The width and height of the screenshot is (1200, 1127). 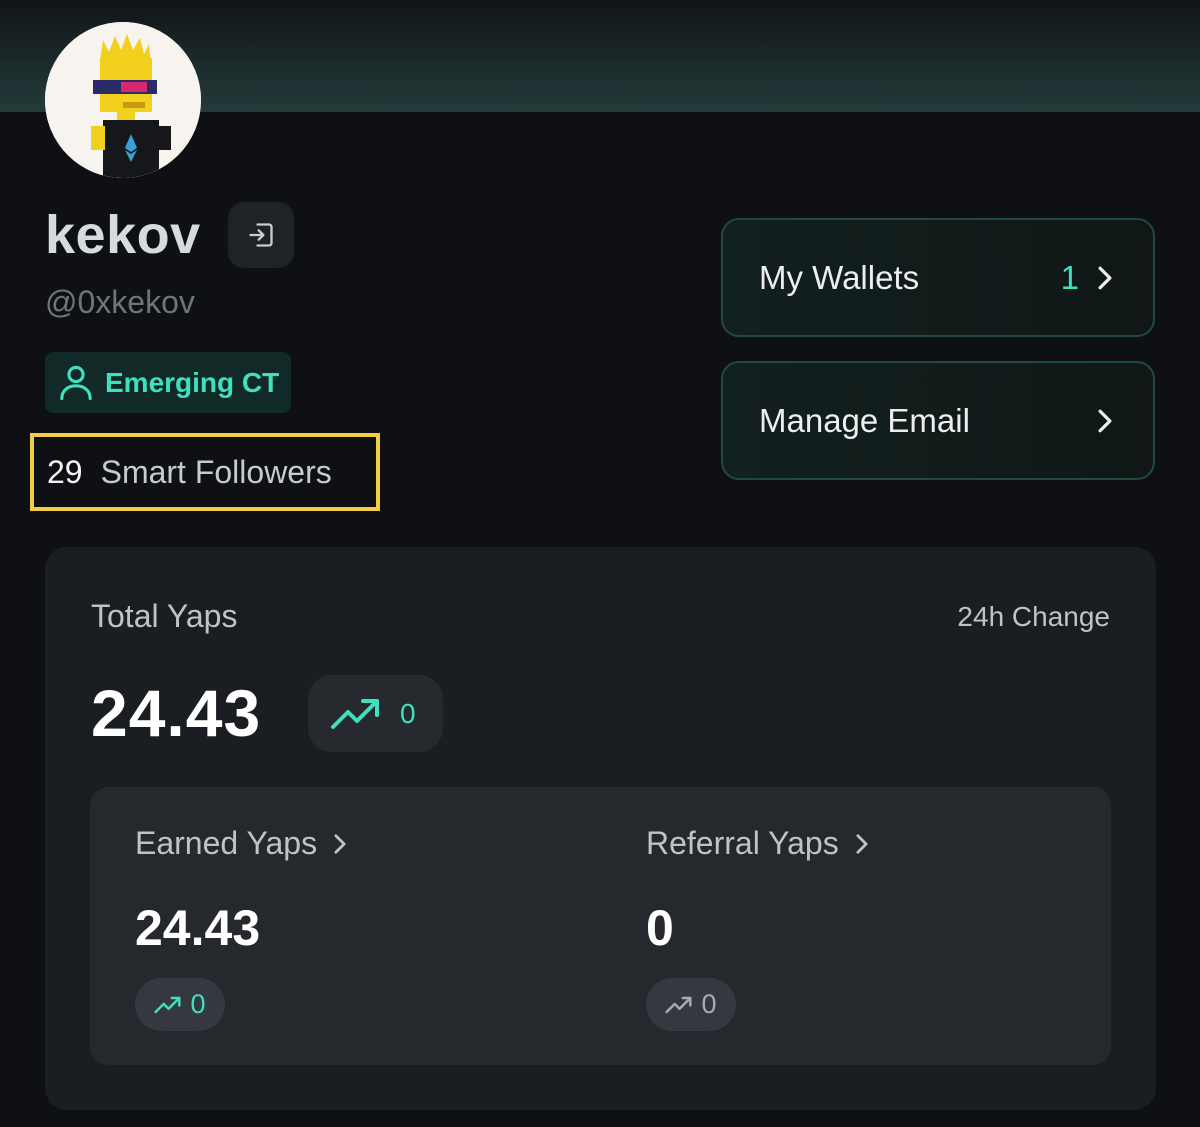 I want to click on total-yaps-change-value: 0, so click(x=408, y=713).